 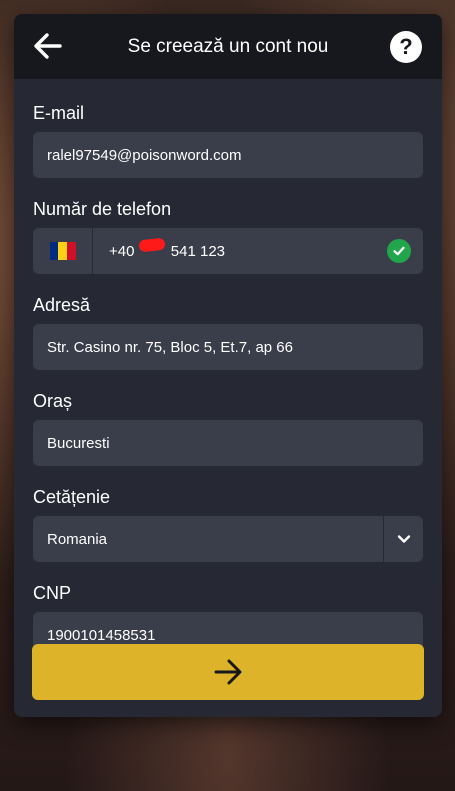 I want to click on address-value: Str. Casino nr. 75, Bloc 5, Et.7, ap 66, so click(x=170, y=347).